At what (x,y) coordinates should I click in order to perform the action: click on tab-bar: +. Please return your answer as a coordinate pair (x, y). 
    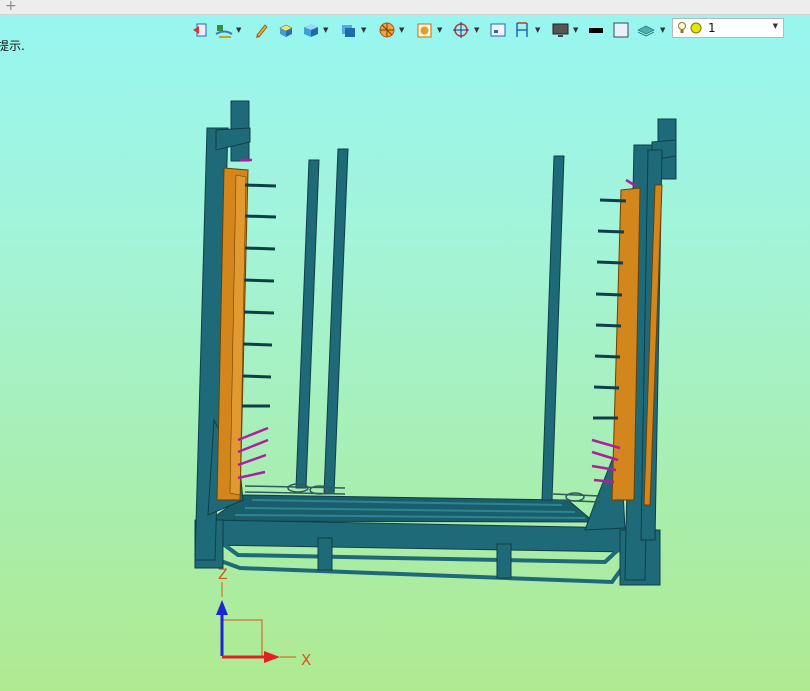
    Looking at the image, I should click on (405, 7).